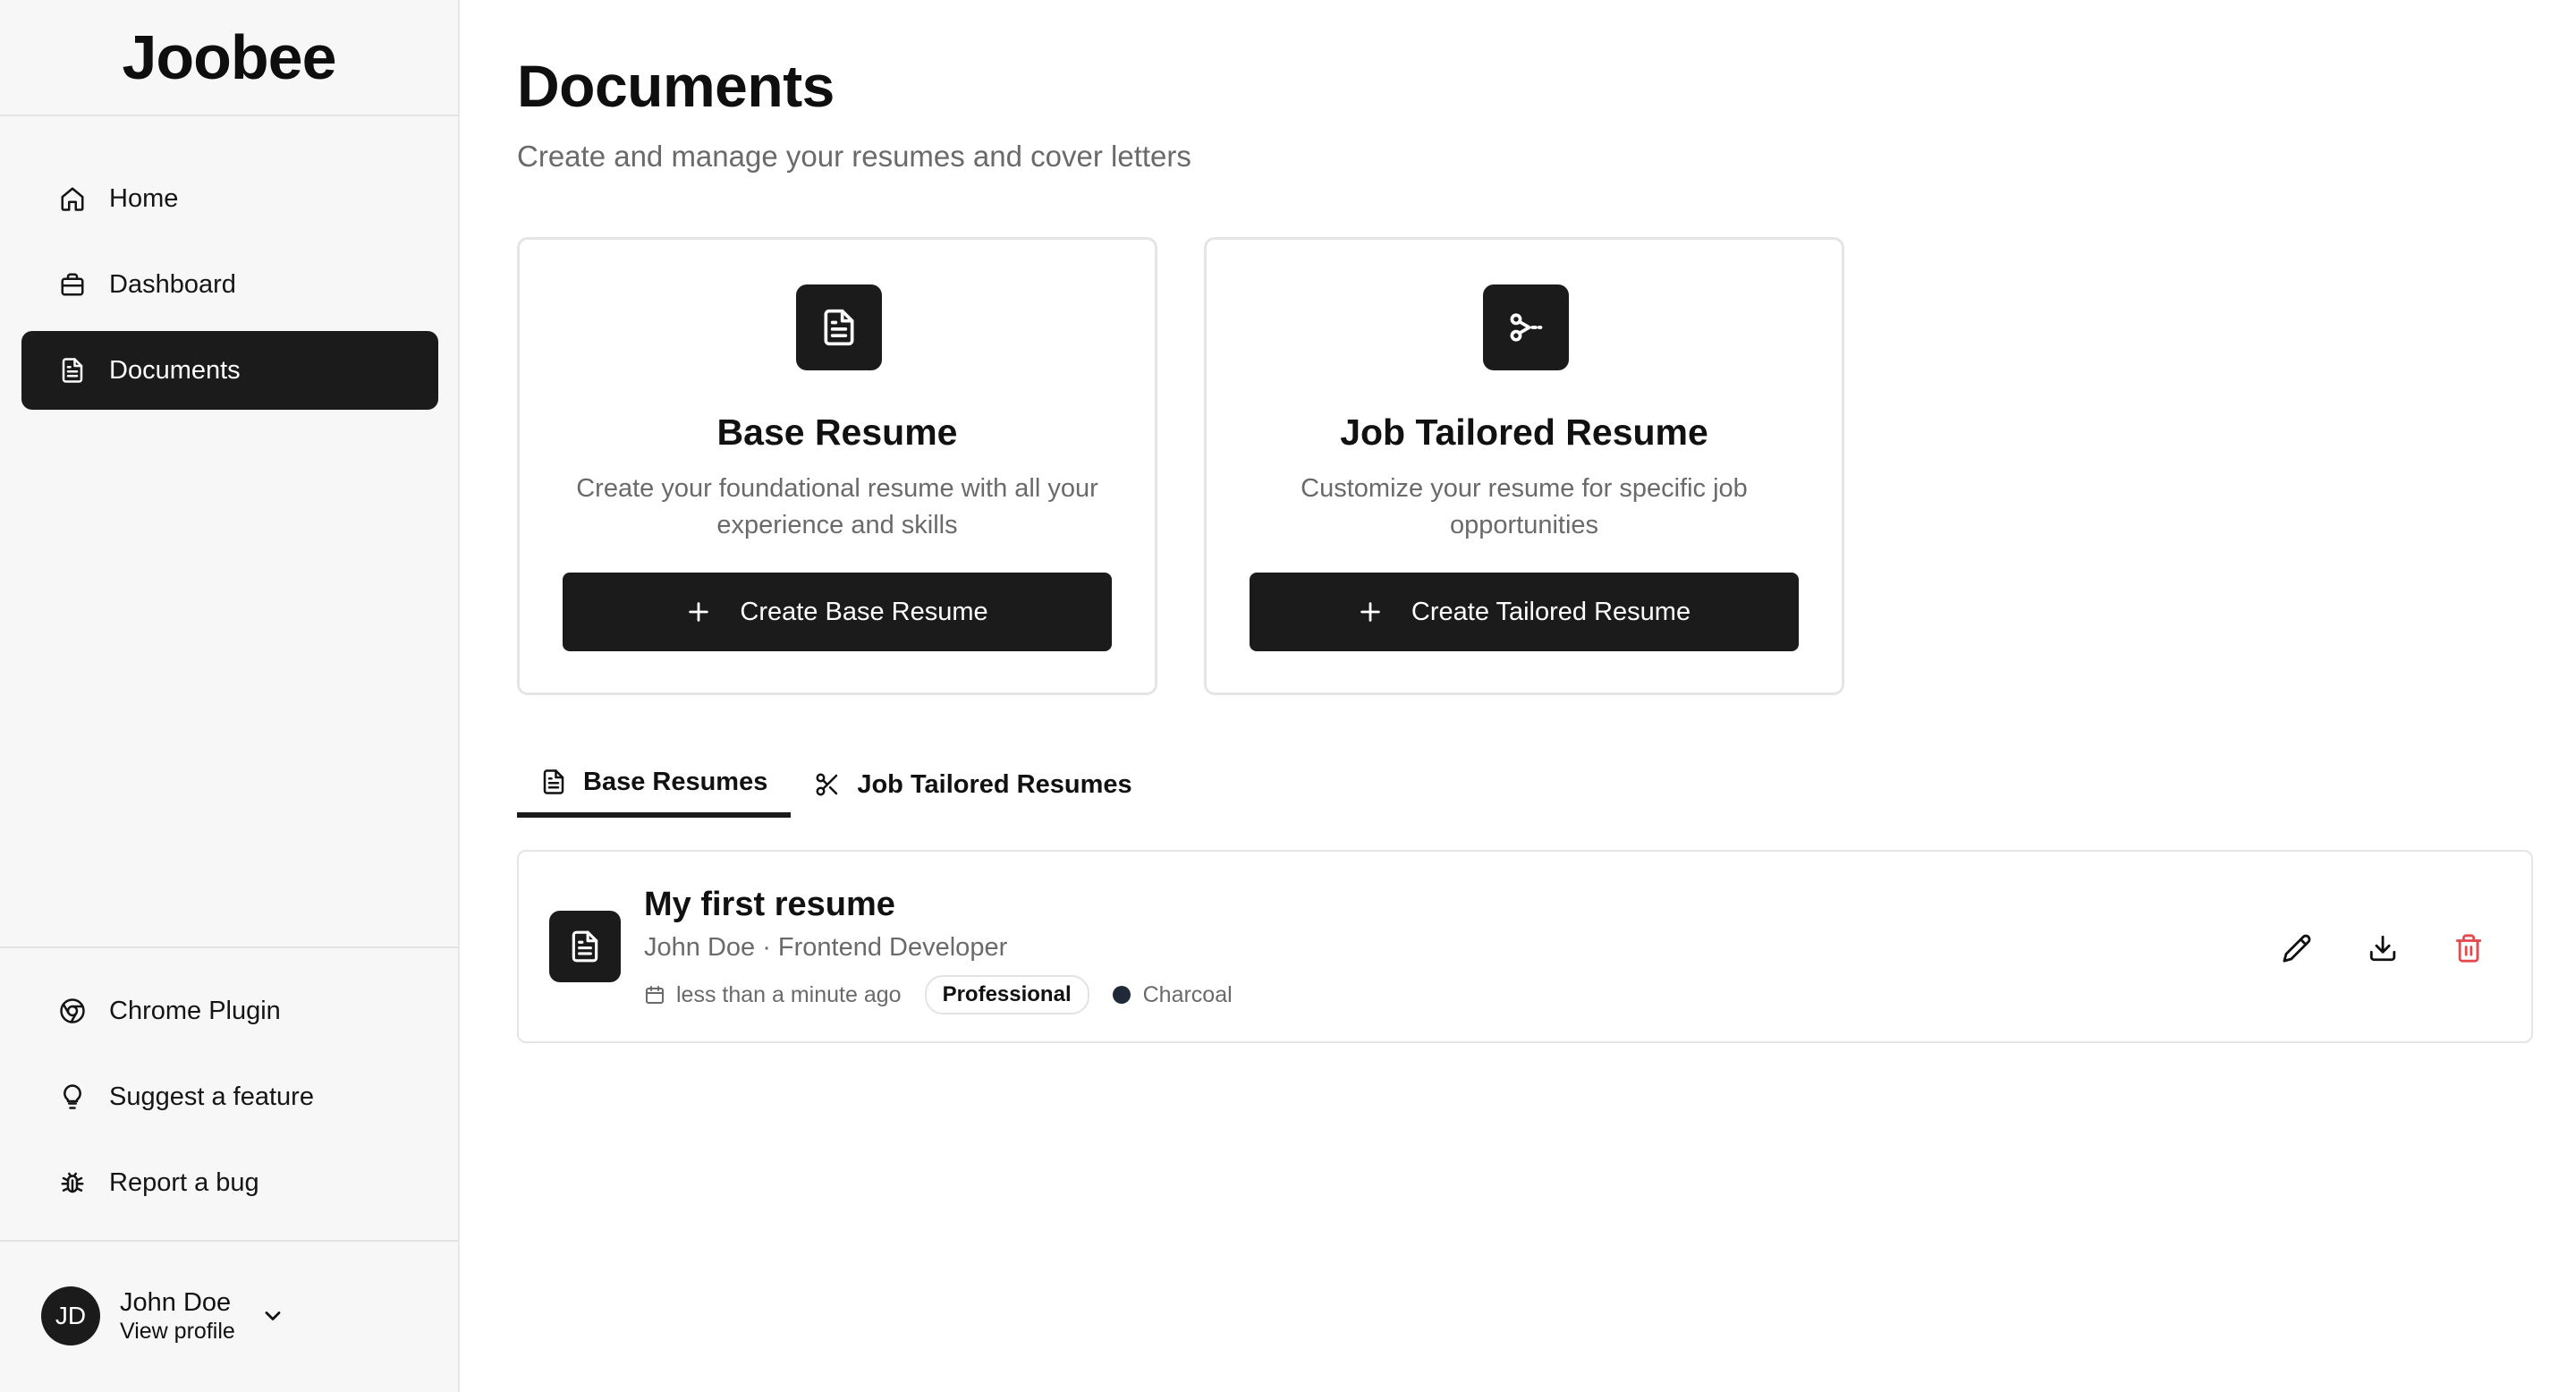 The image size is (2576, 1392). Describe the element at coordinates (72, 1182) in the screenshot. I see `bug-icon` at that location.